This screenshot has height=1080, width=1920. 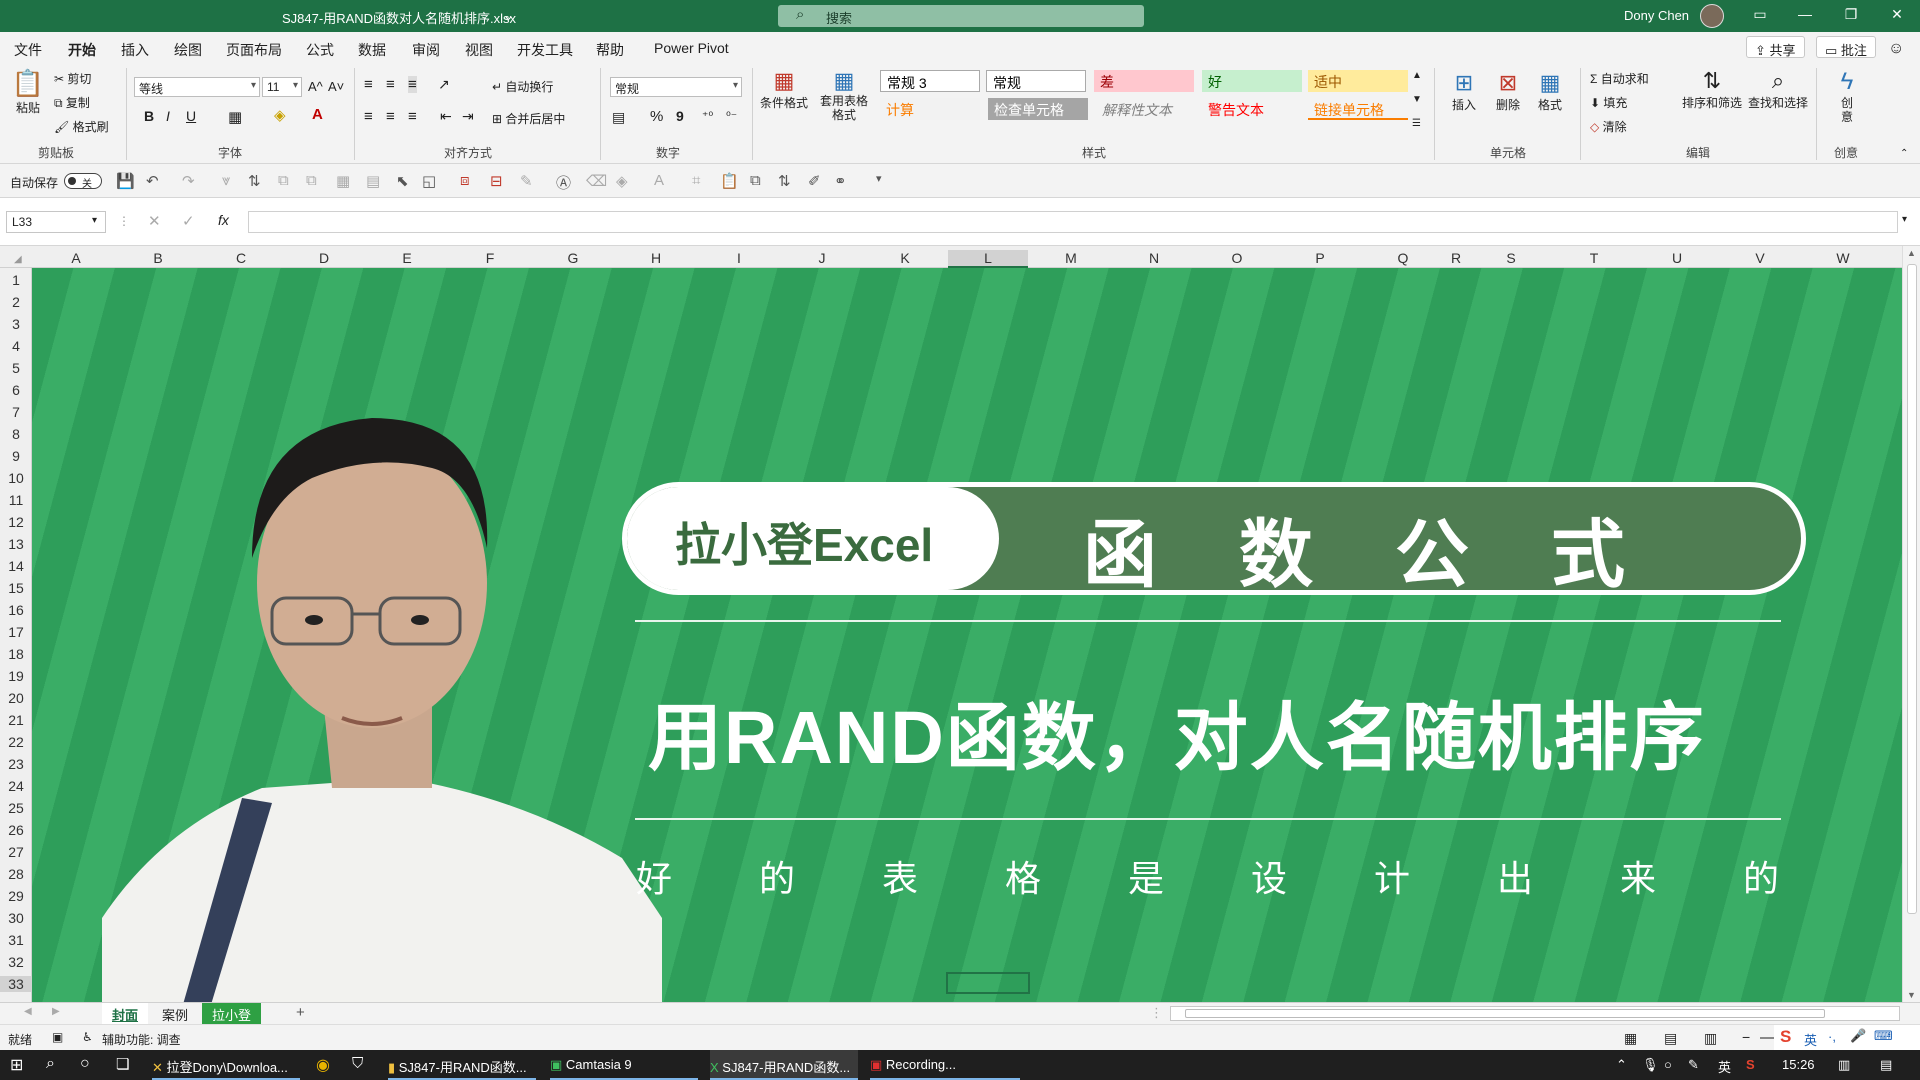 What do you see at coordinates (755, 180) in the screenshot?
I see `copy-format-icon: ⧉` at bounding box center [755, 180].